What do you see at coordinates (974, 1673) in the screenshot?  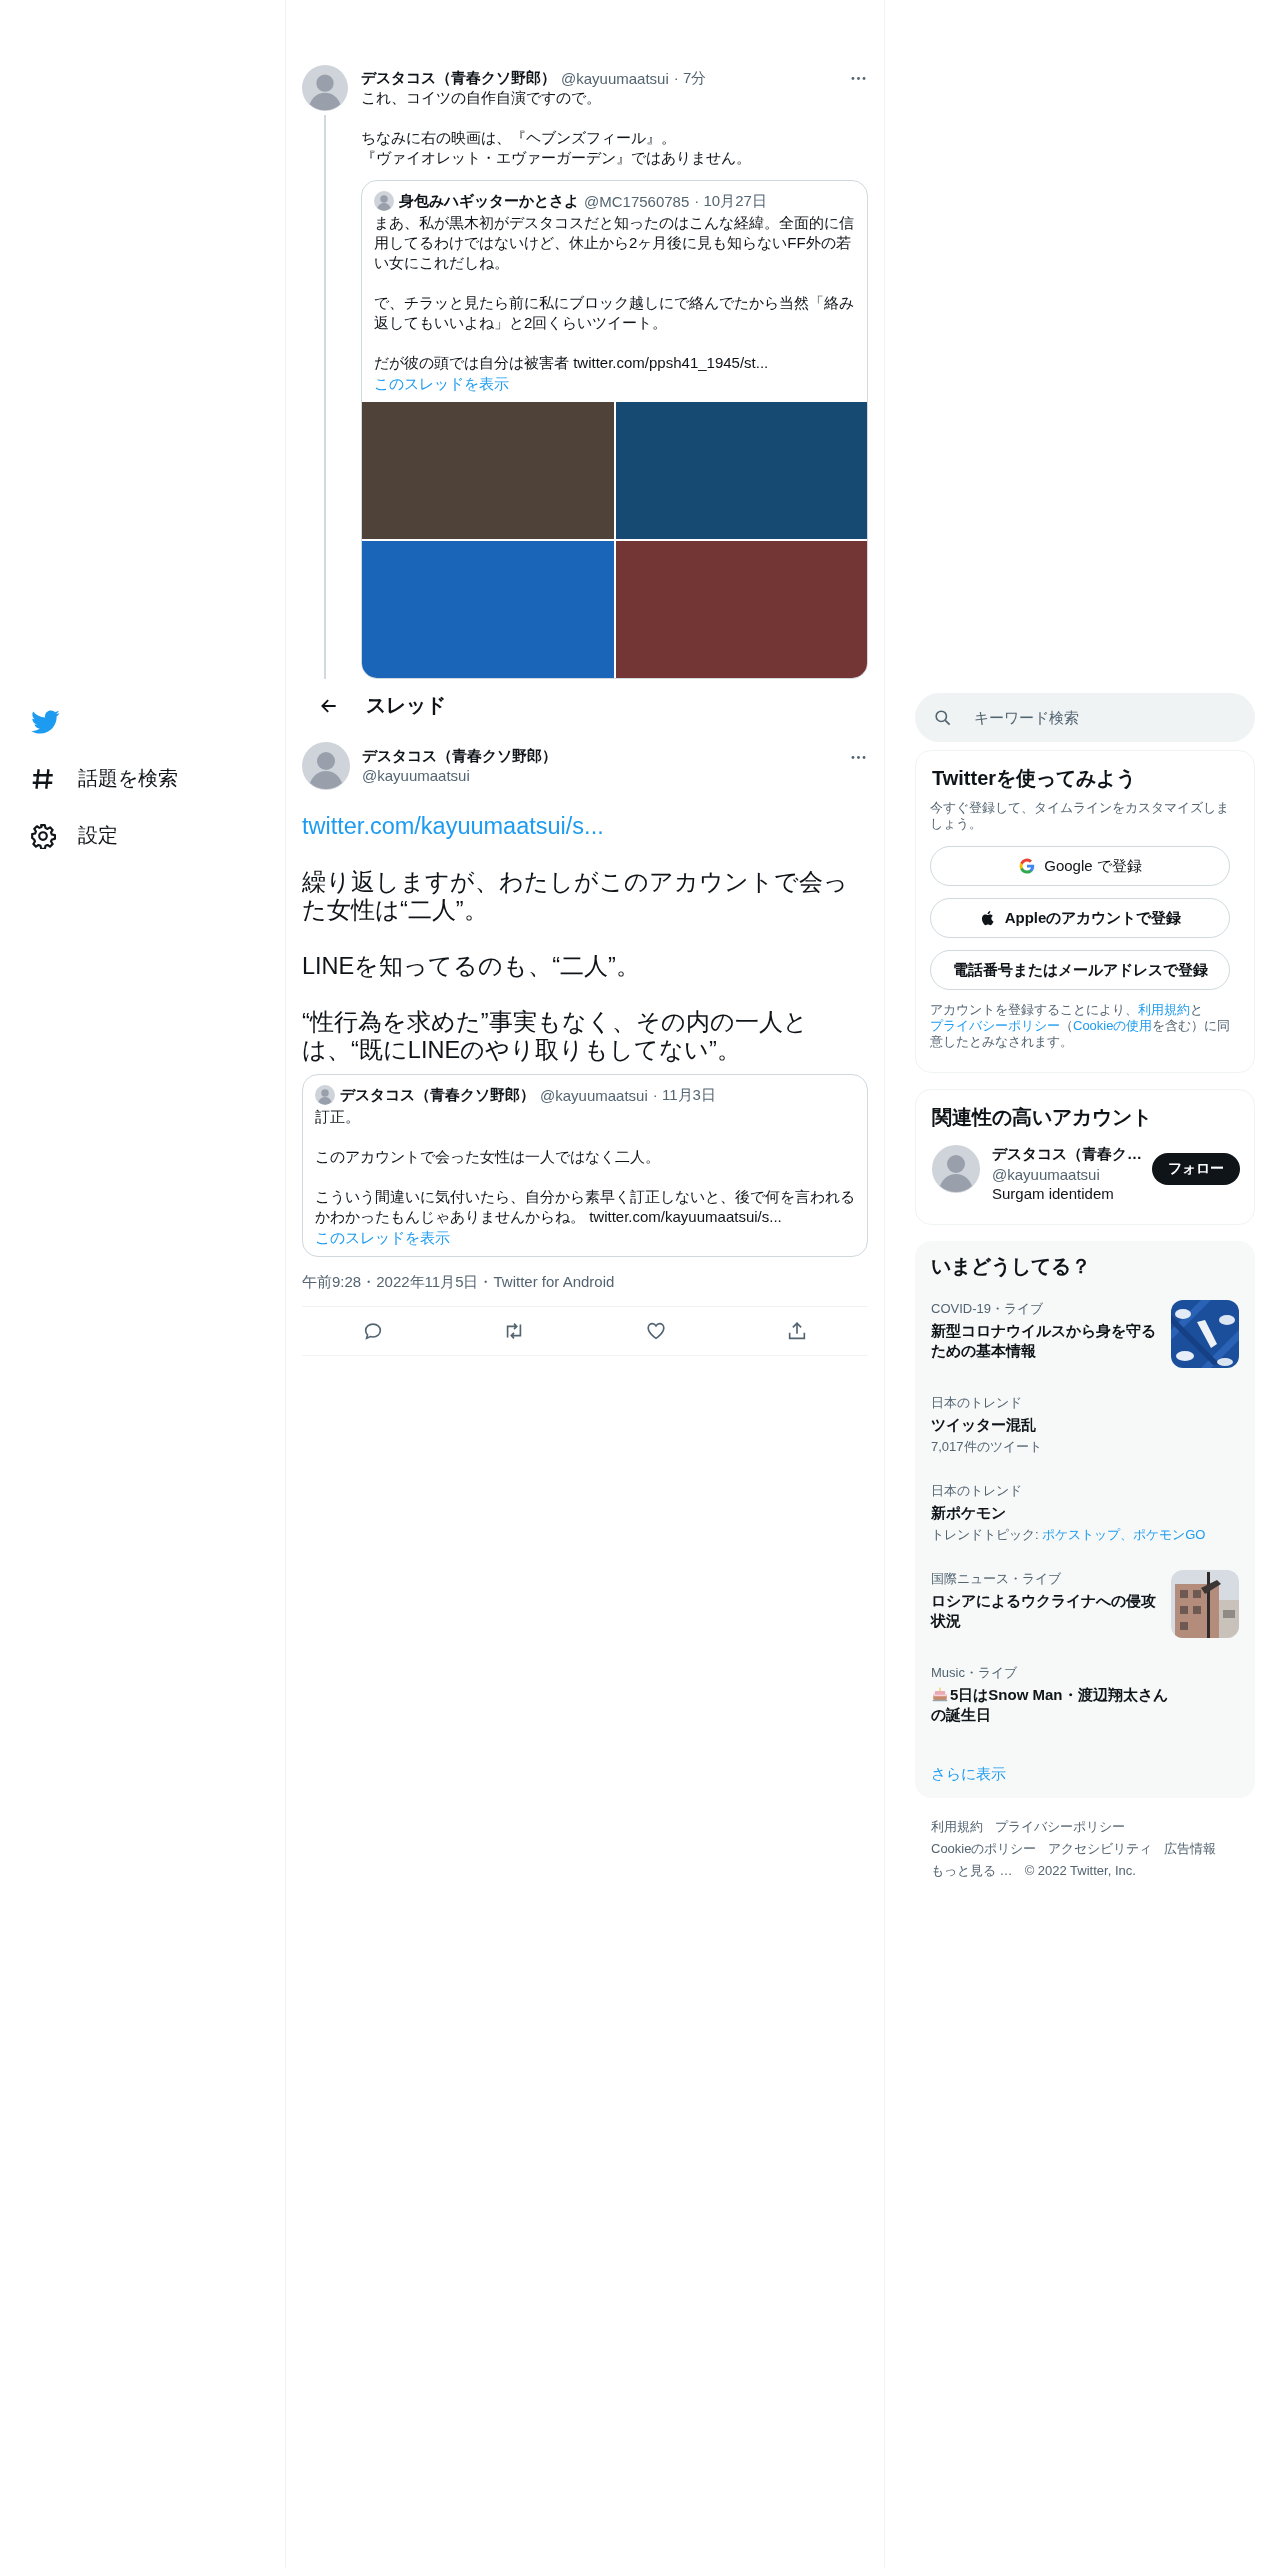 I see `trend-context: Music・ライブ` at bounding box center [974, 1673].